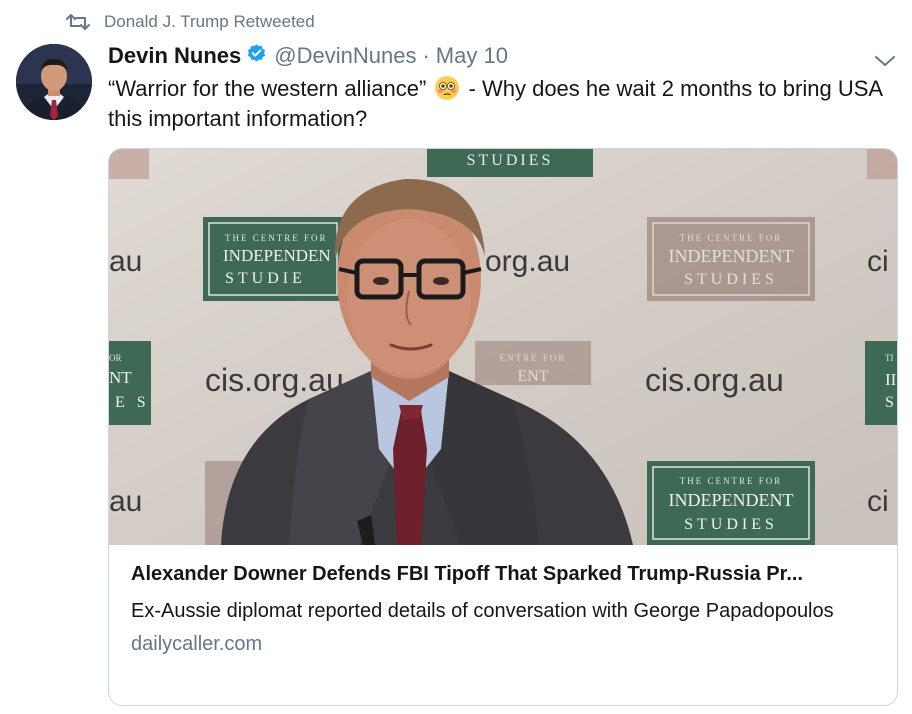 The width and height of the screenshot is (912, 714). What do you see at coordinates (878, 501) in the screenshot?
I see `backdrop-url-right-3: ci` at bounding box center [878, 501].